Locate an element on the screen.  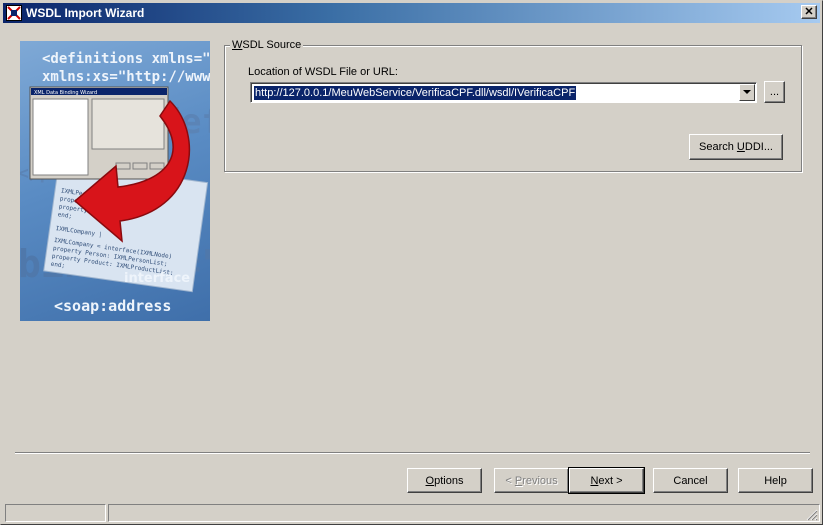
status-bar is located at coordinates (411, 513).